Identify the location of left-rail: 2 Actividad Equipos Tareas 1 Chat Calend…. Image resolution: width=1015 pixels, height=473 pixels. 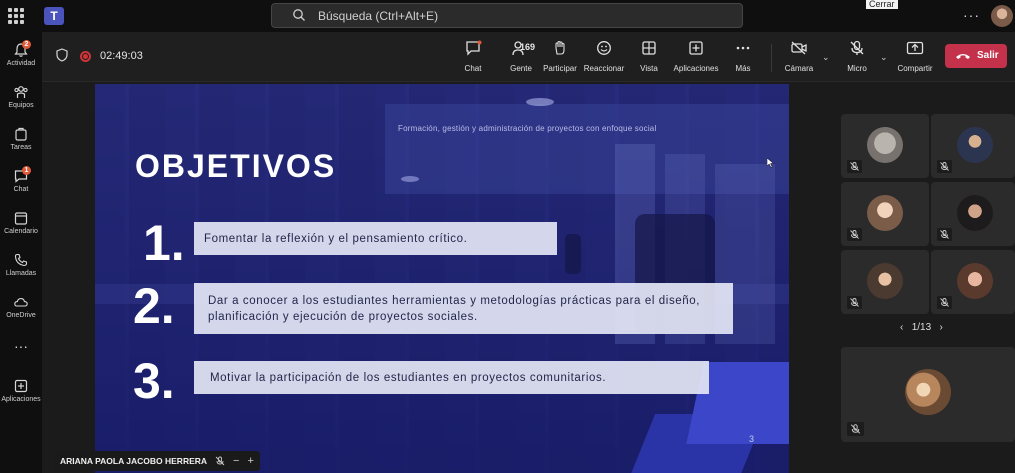
(21, 252).